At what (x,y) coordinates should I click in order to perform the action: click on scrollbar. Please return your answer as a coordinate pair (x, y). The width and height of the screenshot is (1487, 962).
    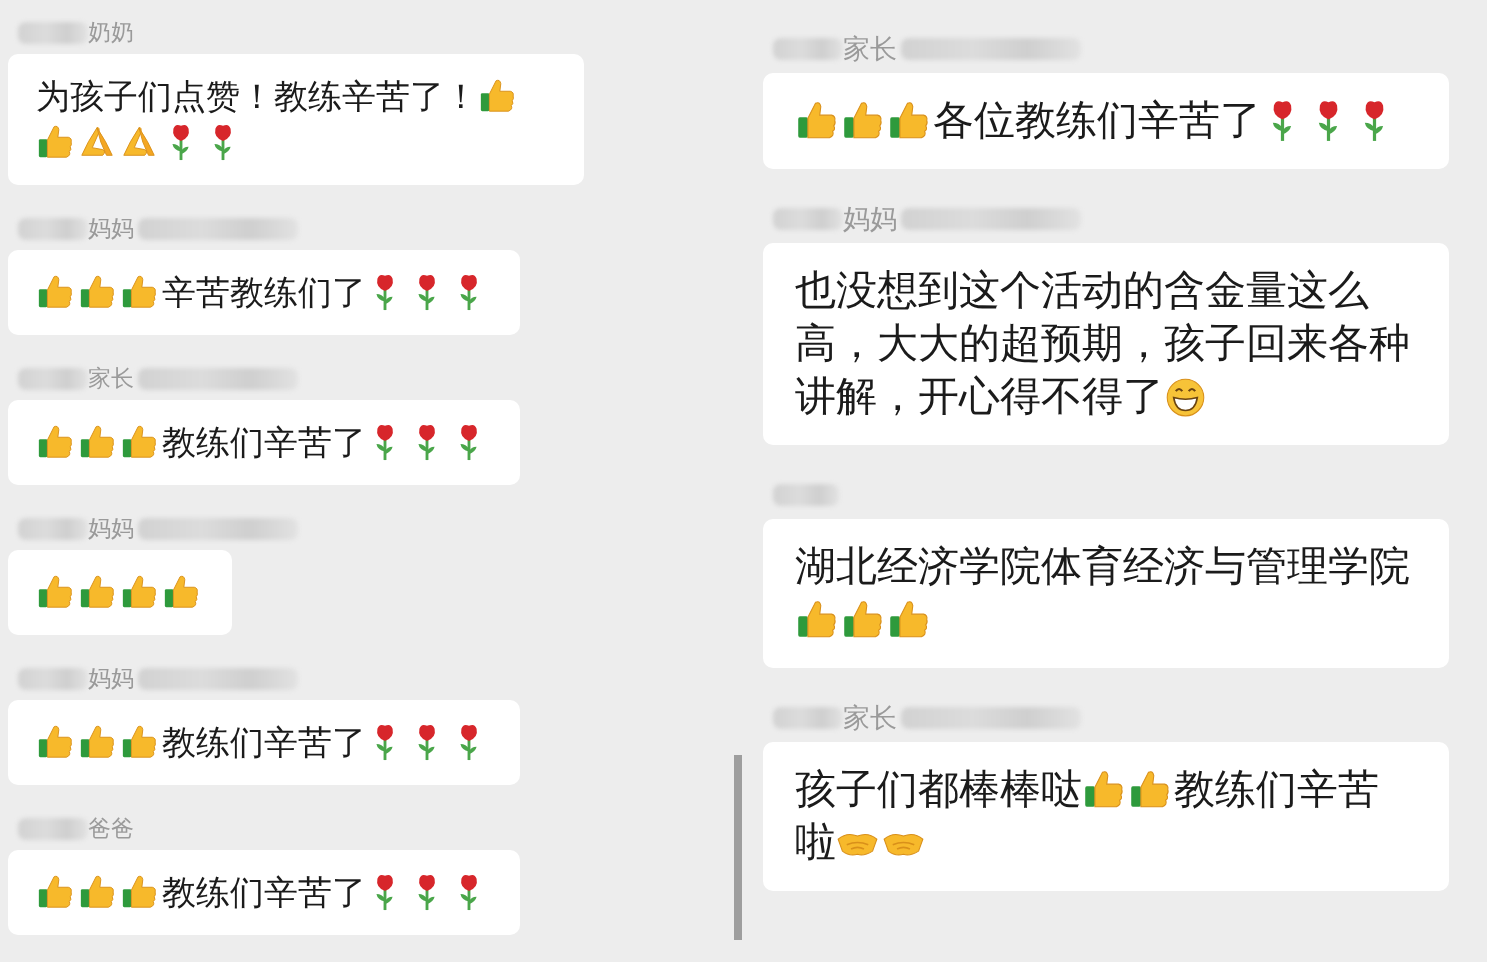
    Looking at the image, I should click on (738, 847).